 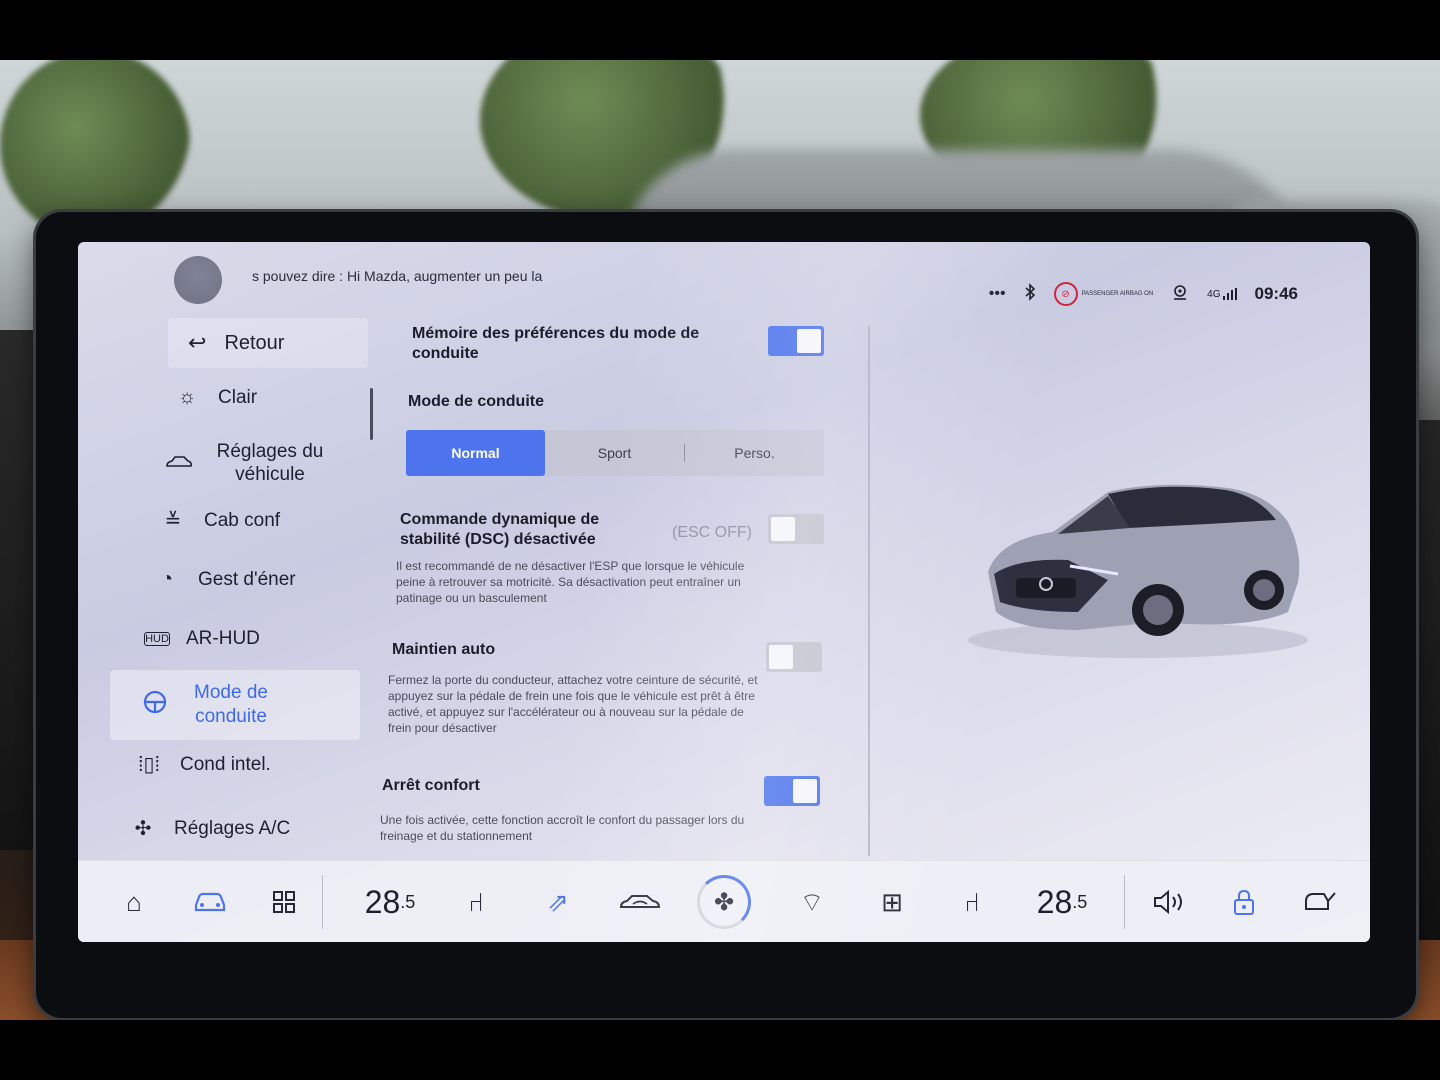 I want to click on auto-hold-title: Maintien auto, so click(x=444, y=649).